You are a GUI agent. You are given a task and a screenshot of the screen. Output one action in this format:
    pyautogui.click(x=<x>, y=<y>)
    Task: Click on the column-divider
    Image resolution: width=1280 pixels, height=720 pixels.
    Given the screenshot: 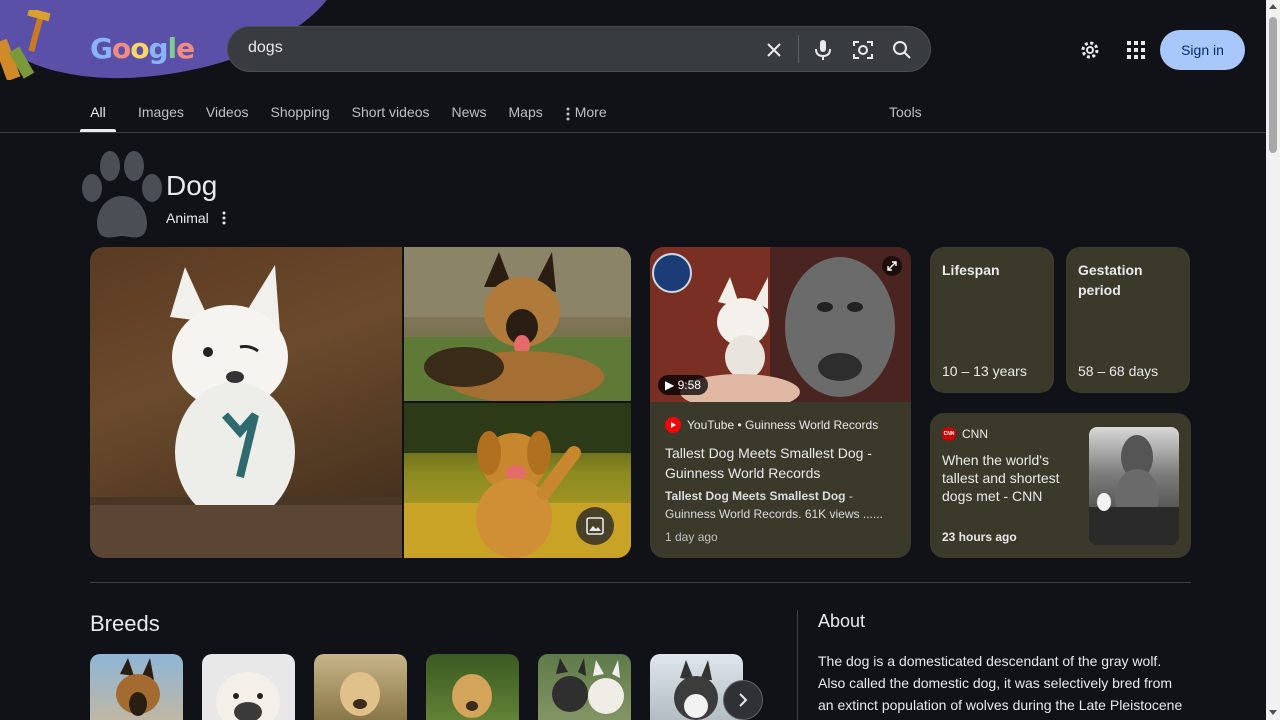 What is the action you would take?
    pyautogui.click(x=797, y=665)
    